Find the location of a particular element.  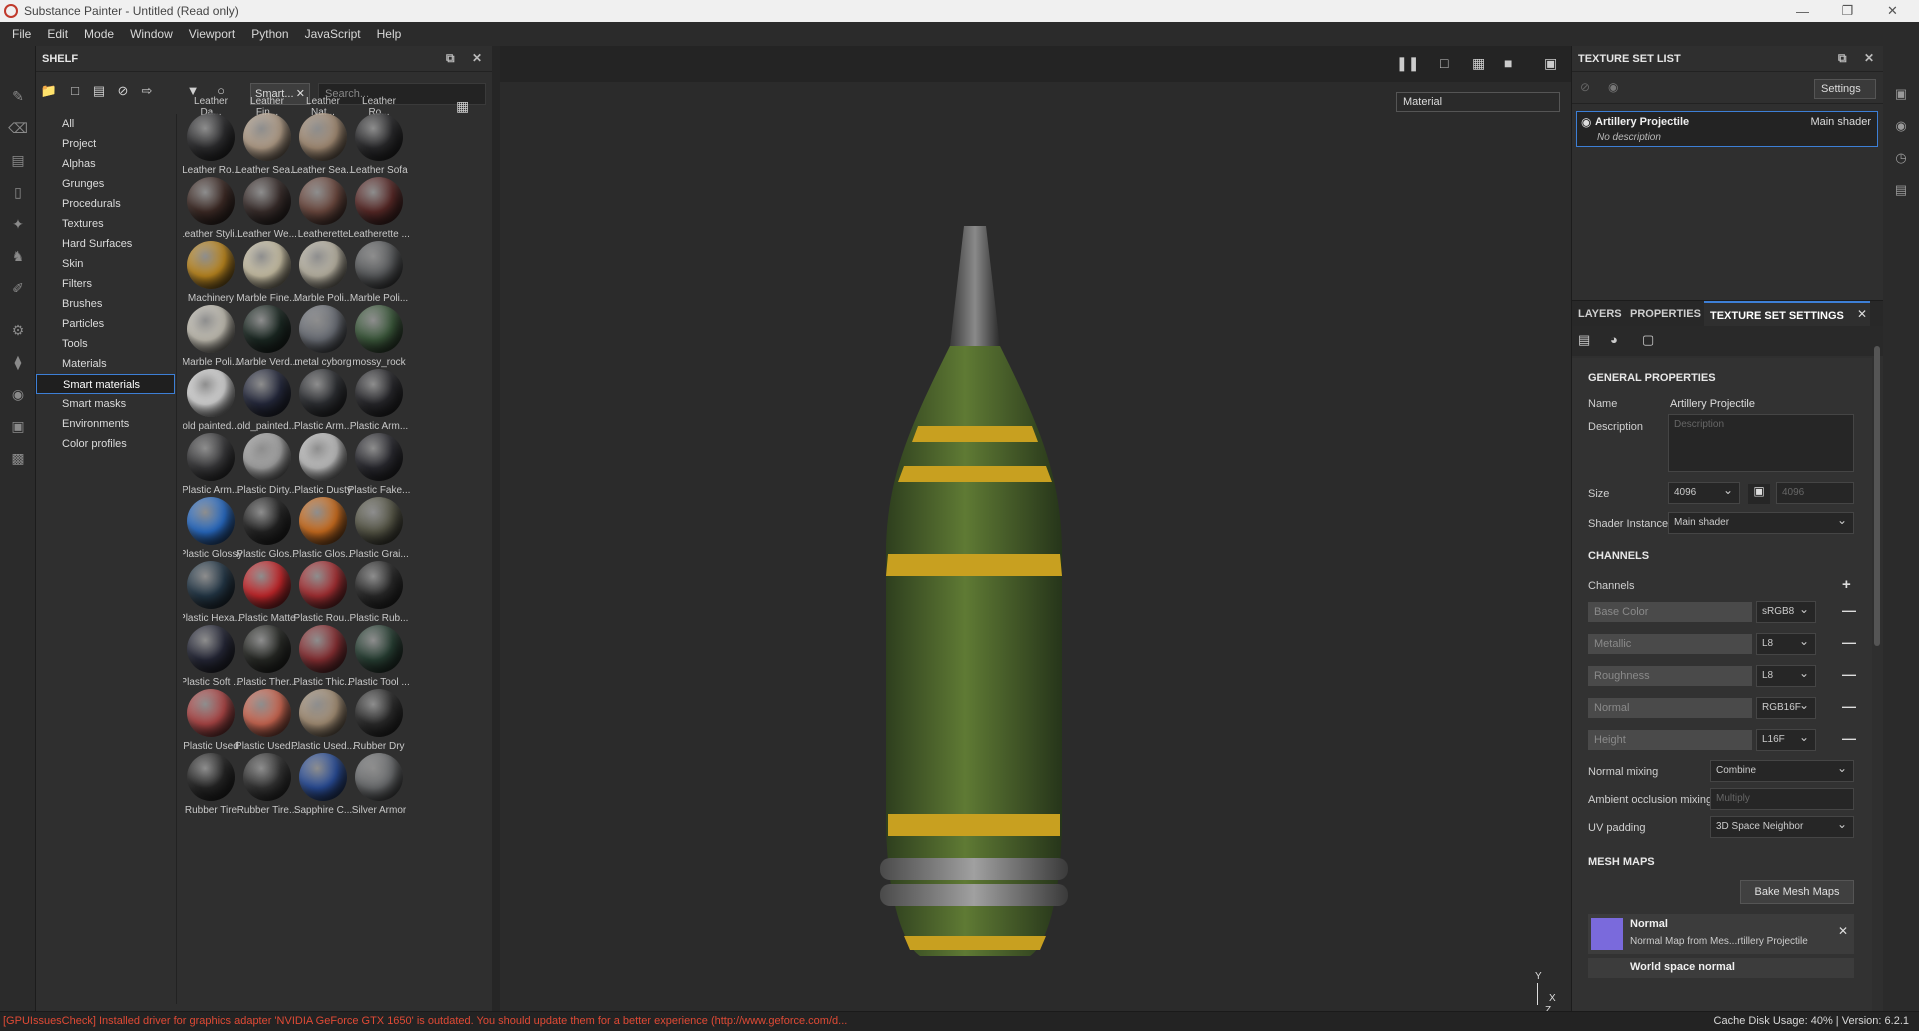

lock-icon: ▣ is located at coordinates (1759, 494).